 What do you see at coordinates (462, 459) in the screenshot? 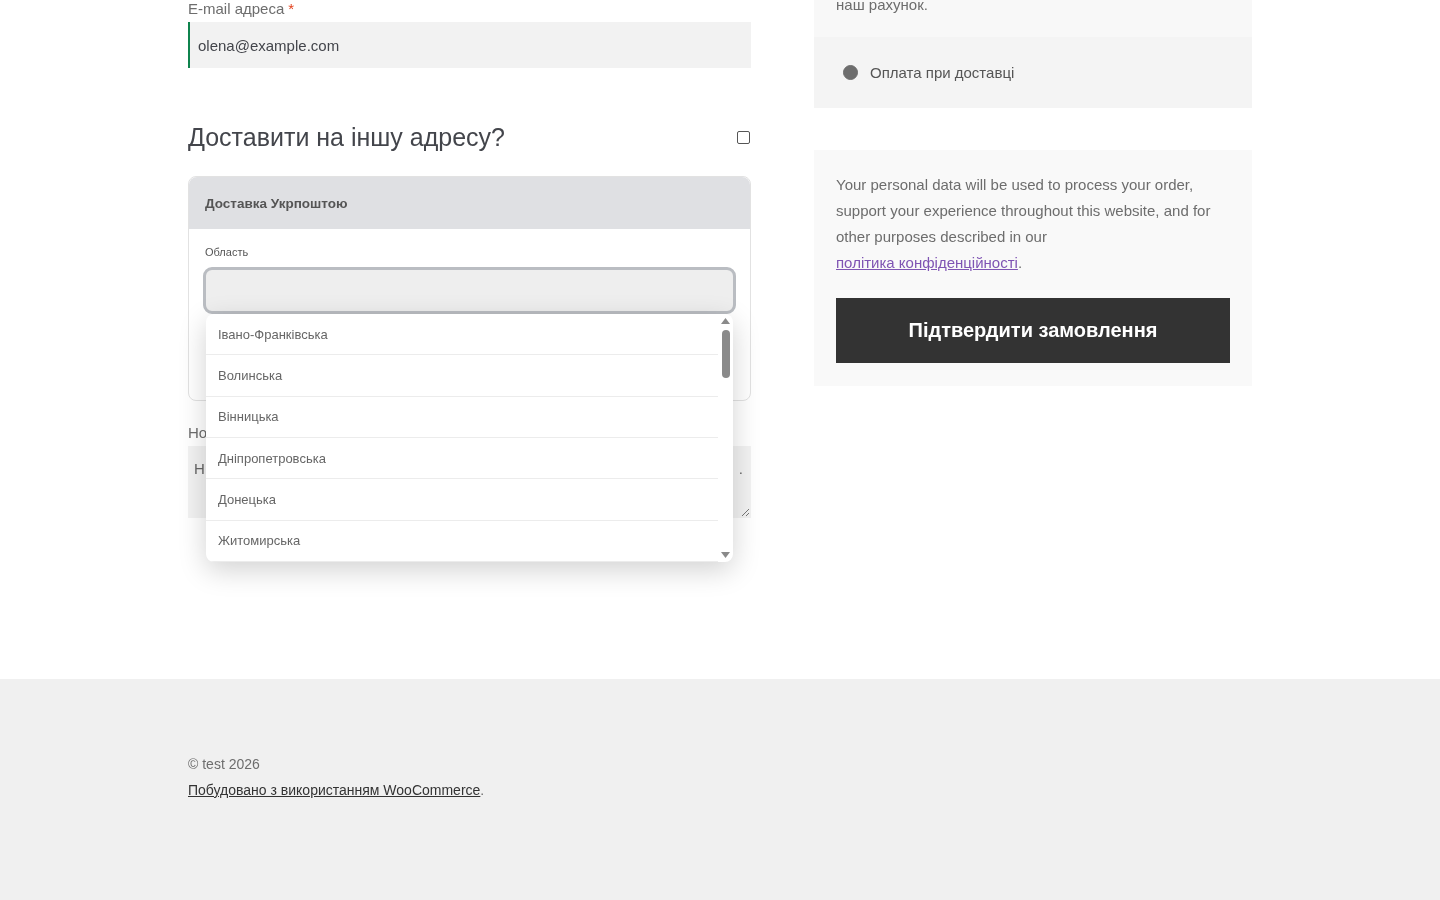
I see `dropdown-option: Дніпропетровська` at bounding box center [462, 459].